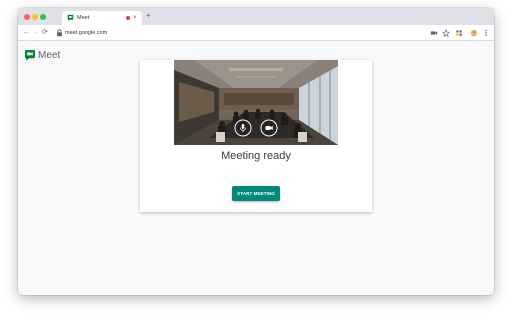  I want to click on window-close-button, so click(27, 17).